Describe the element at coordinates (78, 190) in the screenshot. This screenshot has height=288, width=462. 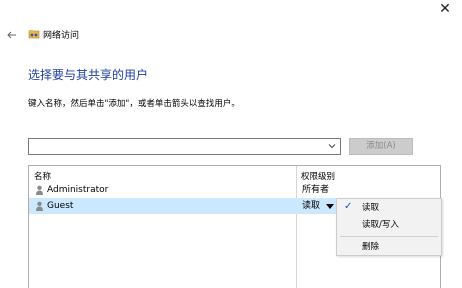
I see `user-name: Administrator` at that location.